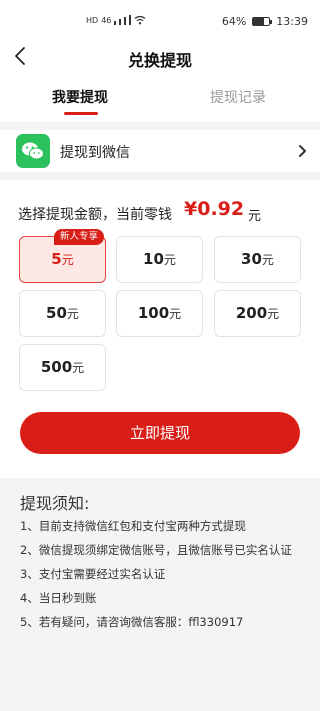 This screenshot has width=320, height=711. I want to click on wifi-icon, so click(140, 20).